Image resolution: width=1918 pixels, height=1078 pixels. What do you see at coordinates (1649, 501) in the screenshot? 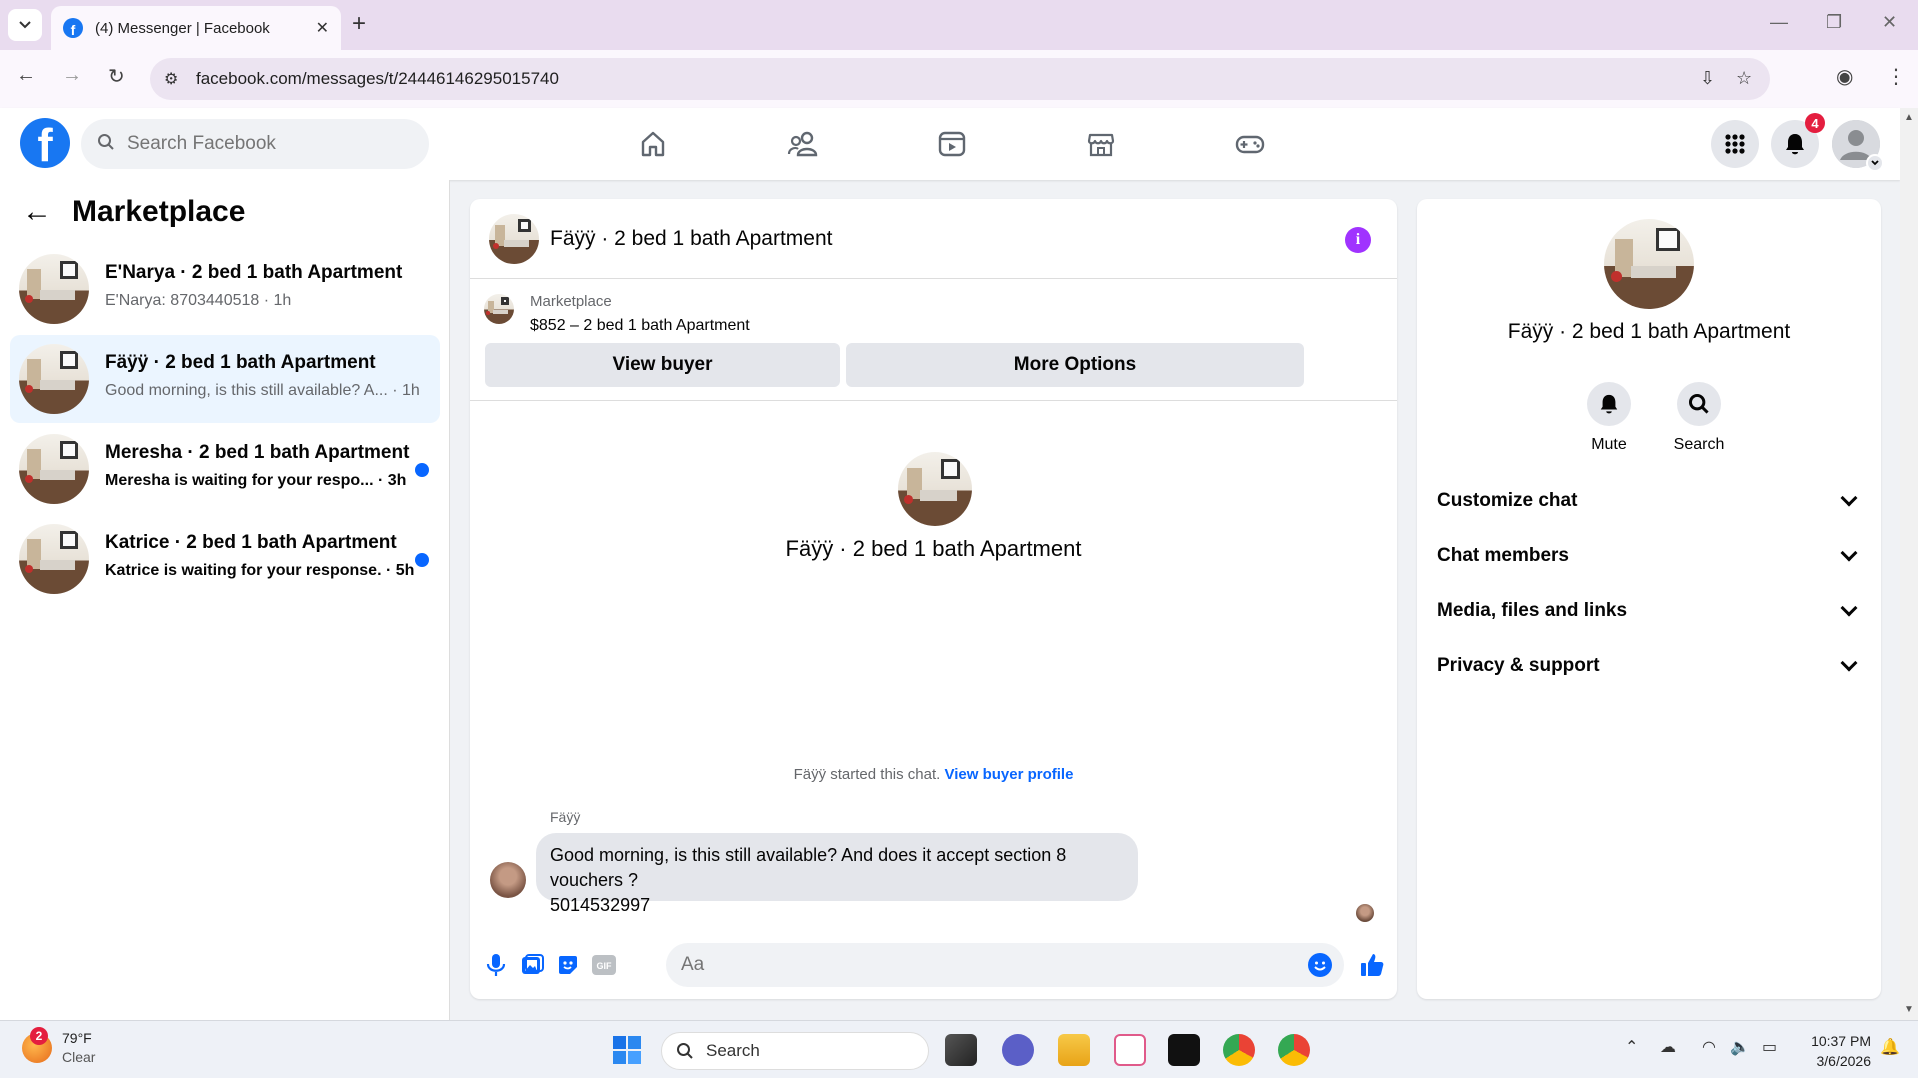
I see `customize-chat-section: Customize chat` at bounding box center [1649, 501].